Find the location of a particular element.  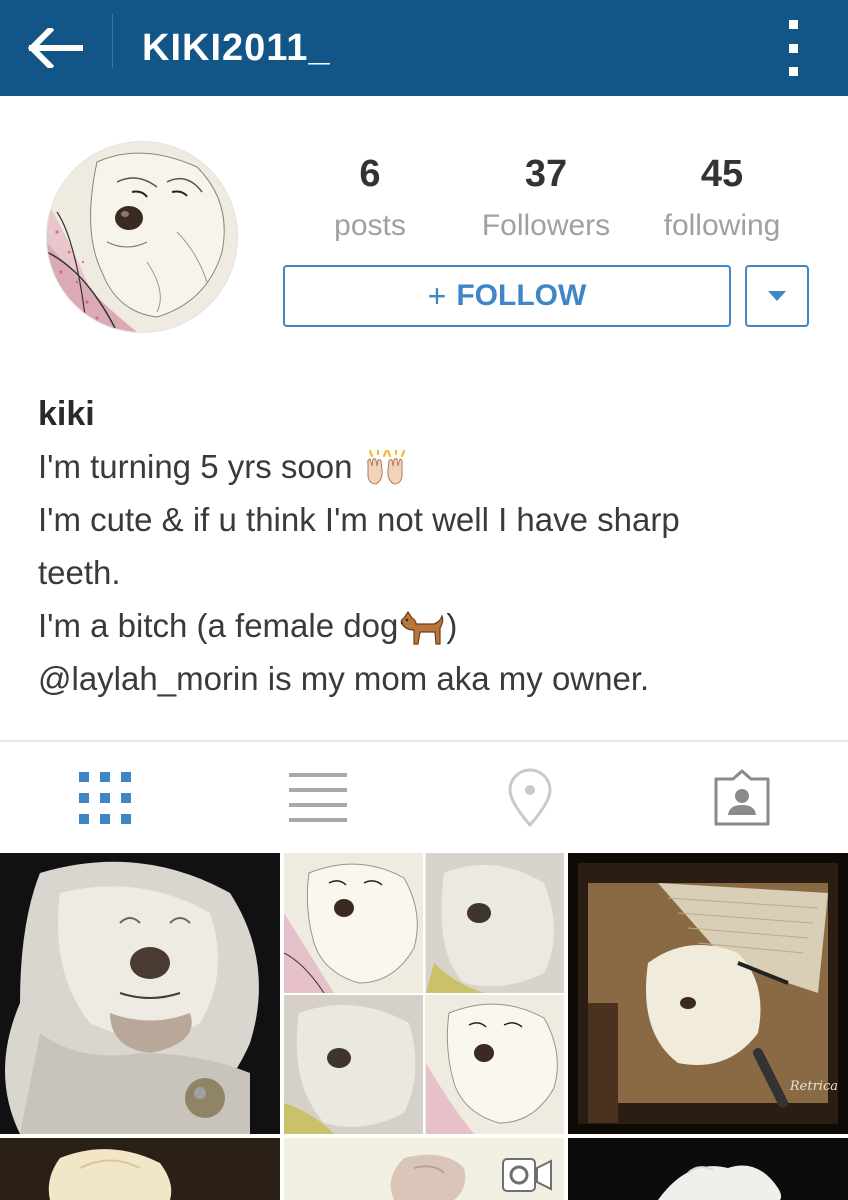

plus-icon: + is located at coordinates (437, 295).